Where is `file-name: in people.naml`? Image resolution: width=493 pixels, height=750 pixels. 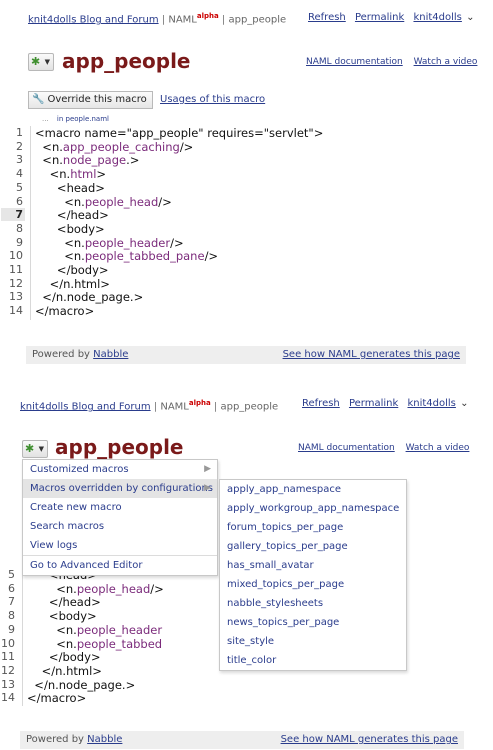
file-name: in people.naml is located at coordinates (83, 119).